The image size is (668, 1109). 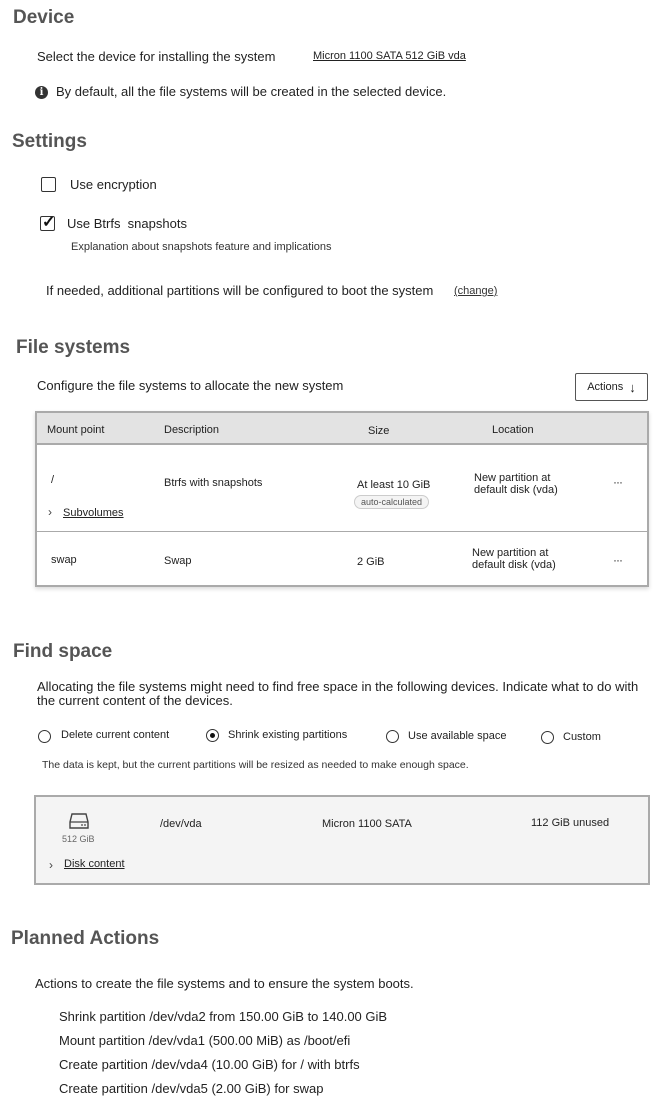 I want to click on radio-label: Use available space, so click(x=457, y=736).